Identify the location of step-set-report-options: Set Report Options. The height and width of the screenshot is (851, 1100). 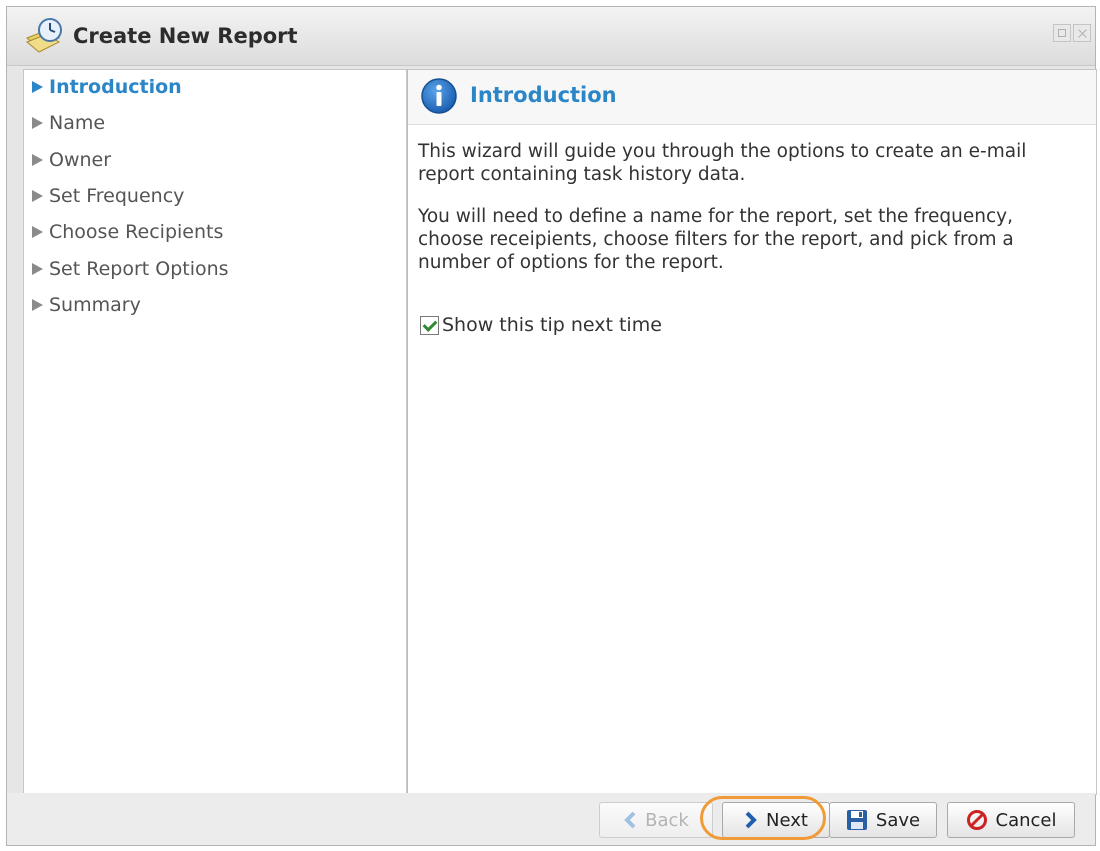
(130, 269).